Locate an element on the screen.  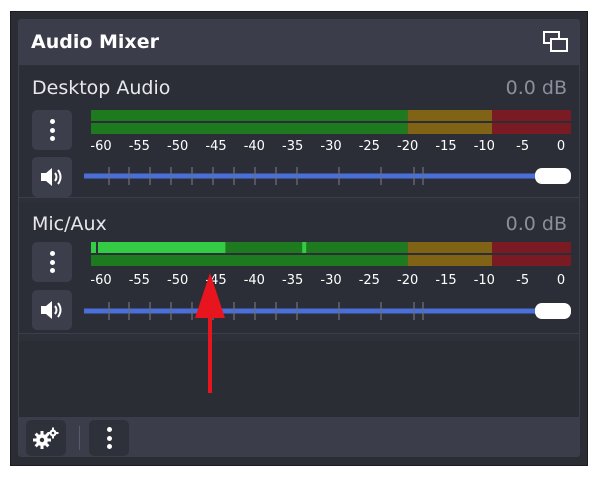
arrow-head is located at coordinates (210, 295).